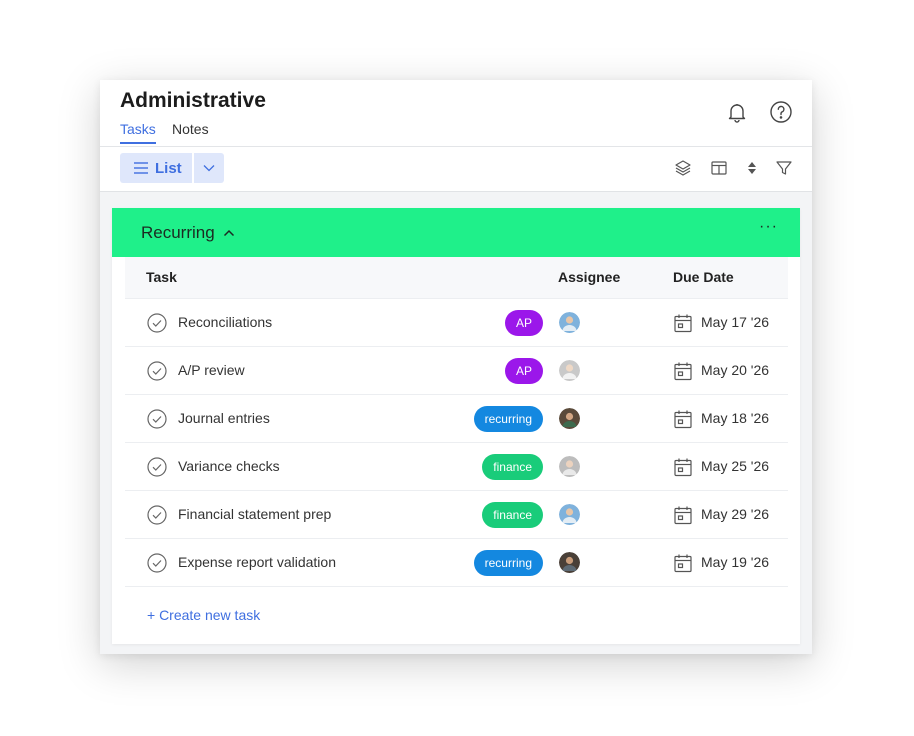  Describe the element at coordinates (703, 277) in the screenshot. I see `column-header-due-date: Due Date` at that location.